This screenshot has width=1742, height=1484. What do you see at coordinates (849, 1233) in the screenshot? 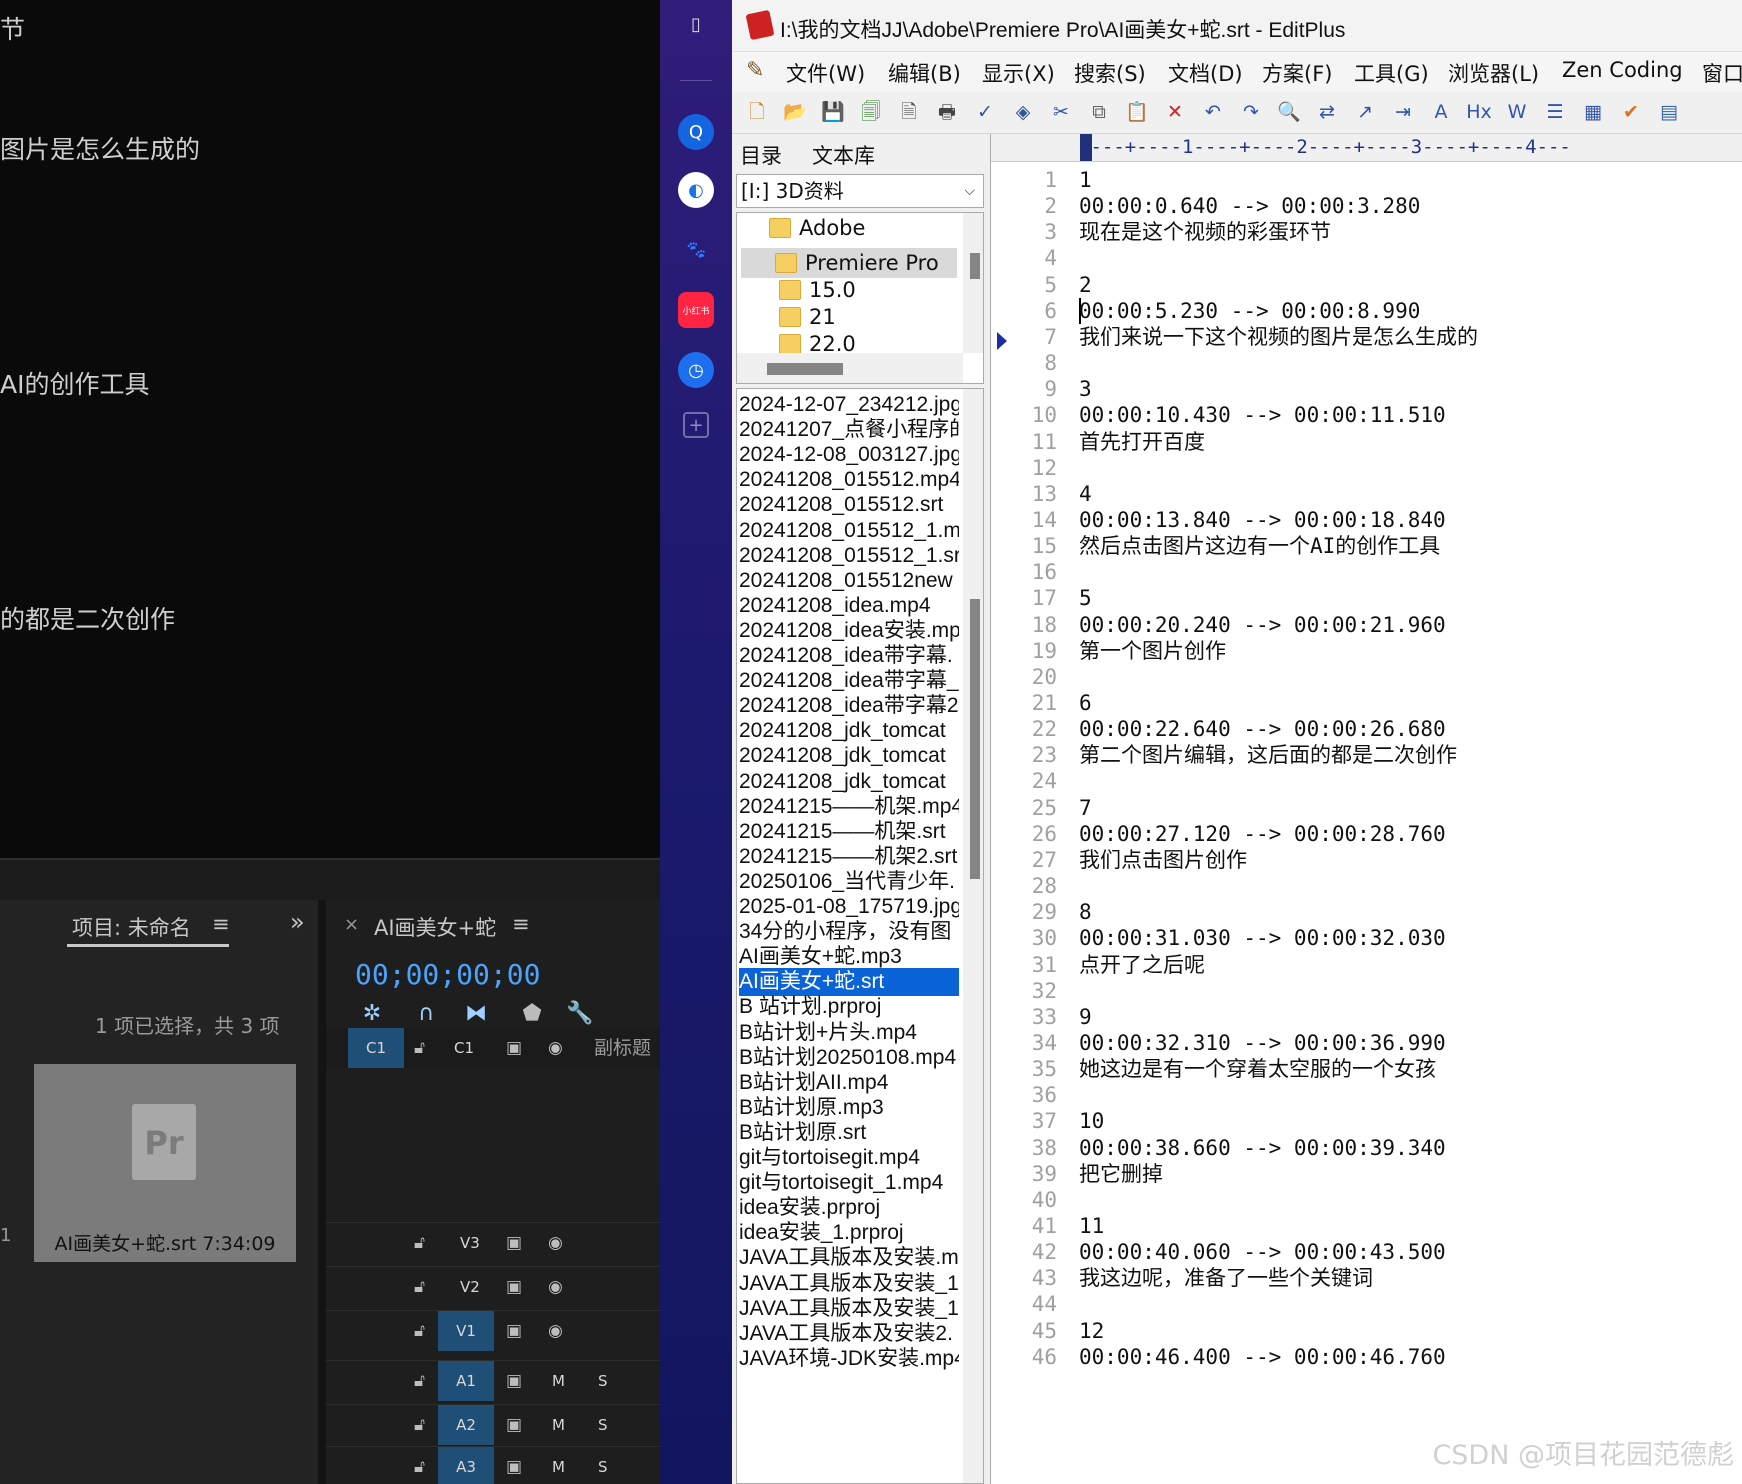
I see `file-list-item: idea安装_1.prproj` at bounding box center [849, 1233].